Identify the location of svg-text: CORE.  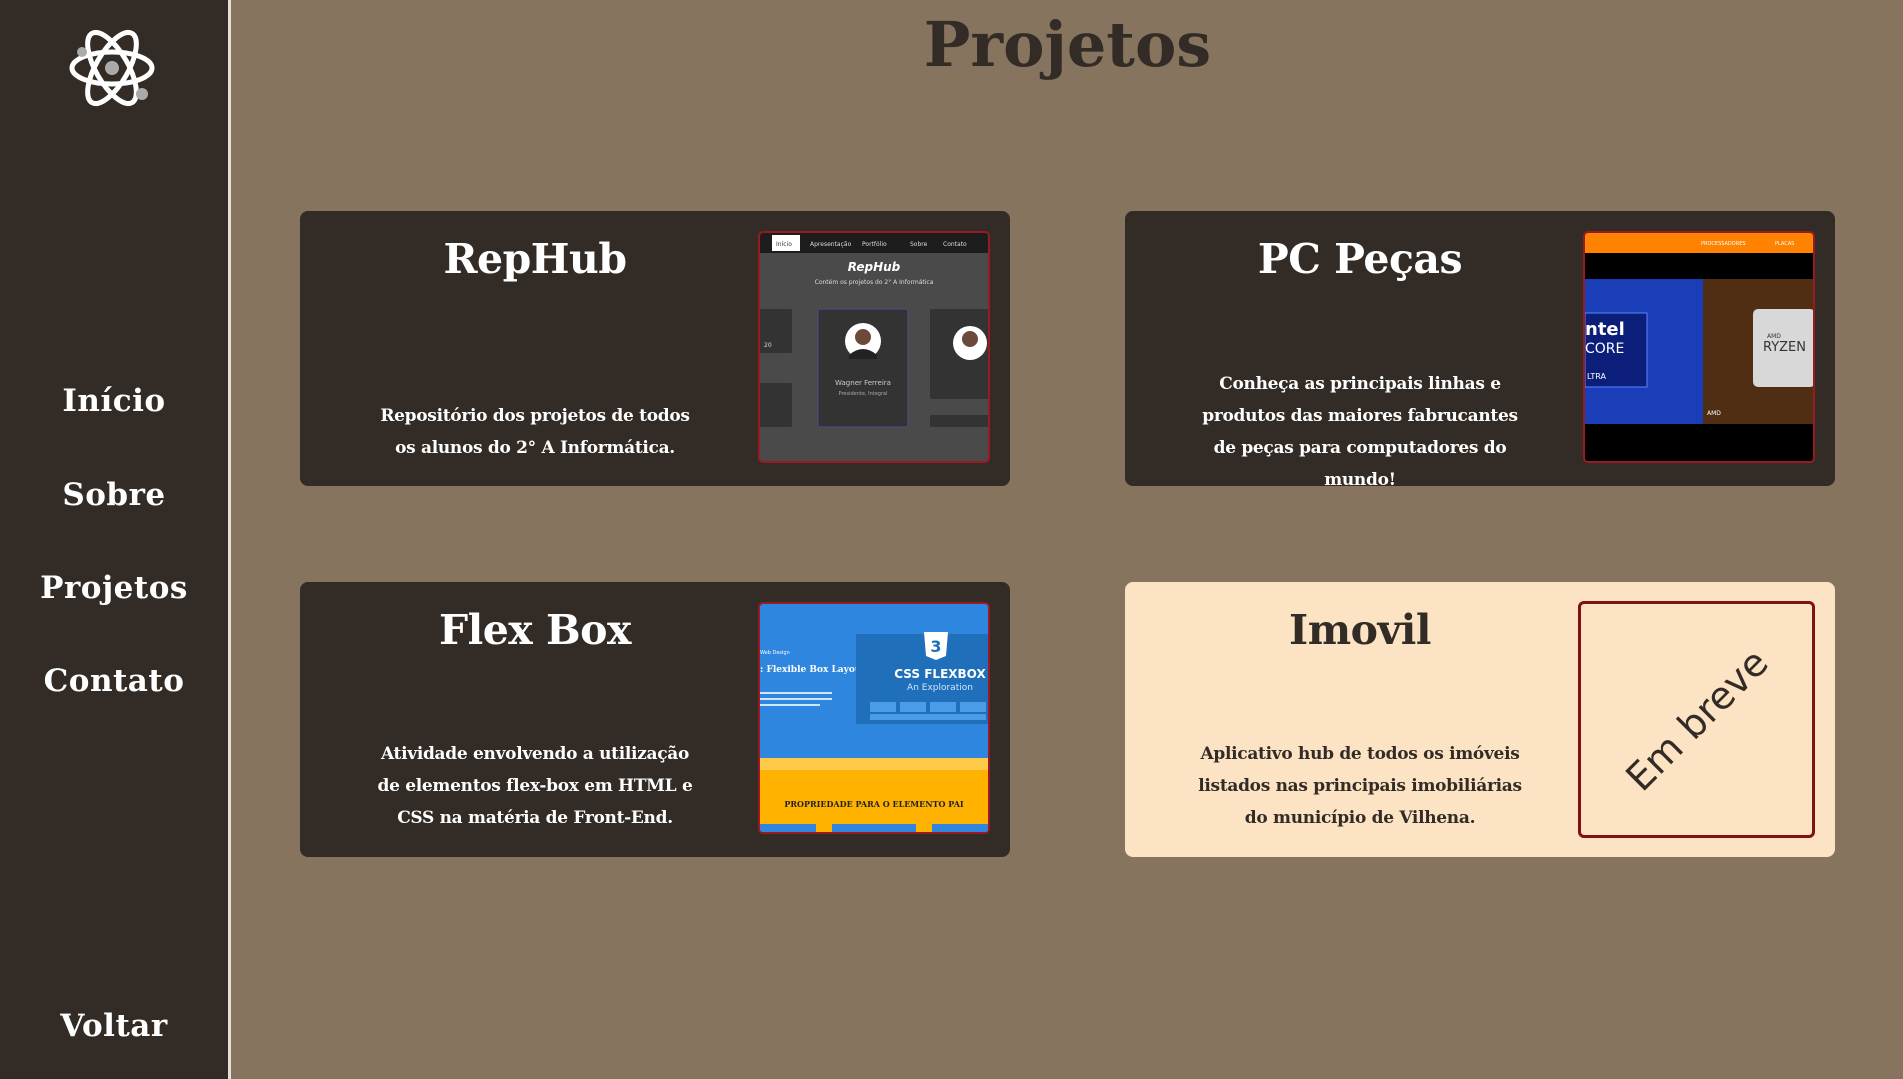
(1604, 349).